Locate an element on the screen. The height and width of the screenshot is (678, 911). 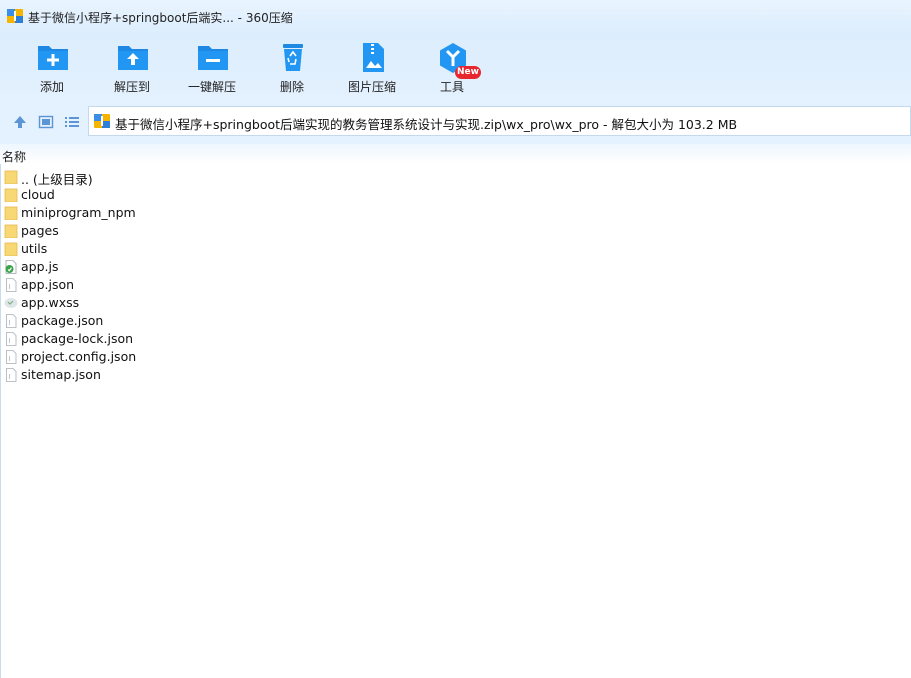
window-title: 基于微信小程序+springboot后端实... - 360压缩 is located at coordinates (160, 18).